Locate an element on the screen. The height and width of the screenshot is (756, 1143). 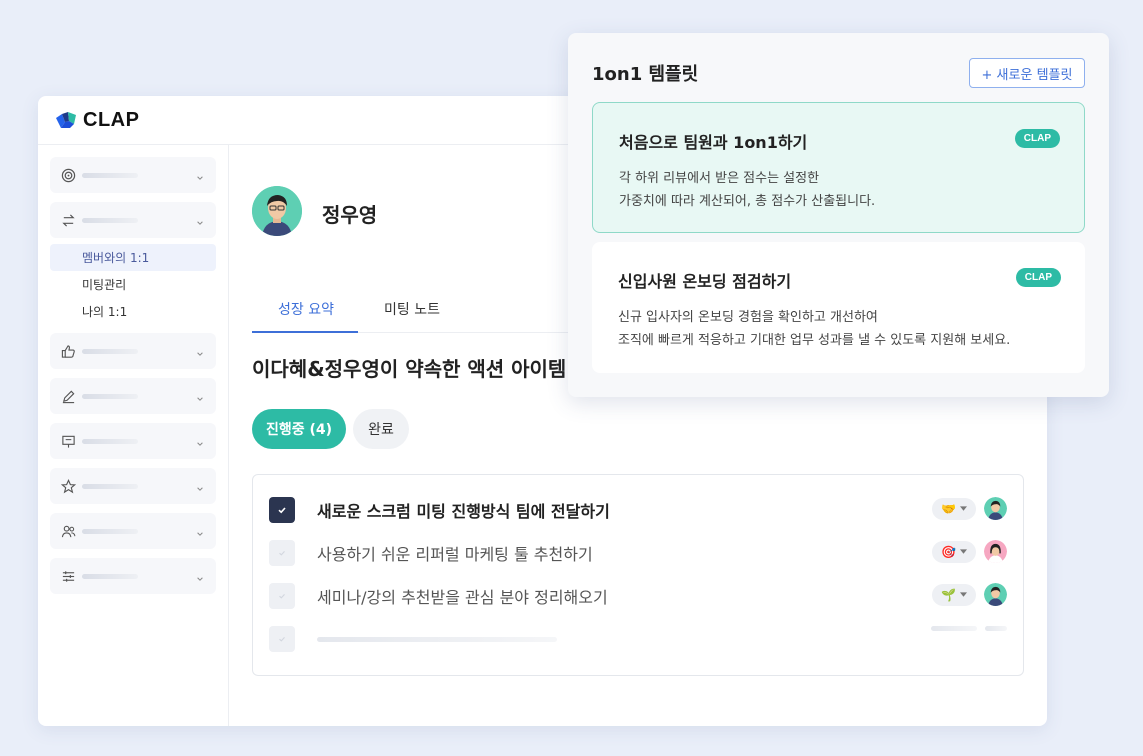
action-item-meta is located at coordinates (969, 628).